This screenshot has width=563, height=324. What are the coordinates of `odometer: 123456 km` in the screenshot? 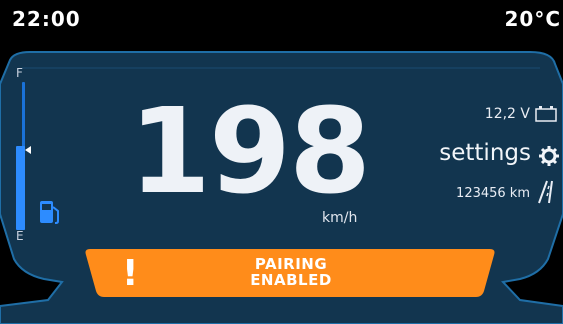 It's located at (493, 193).